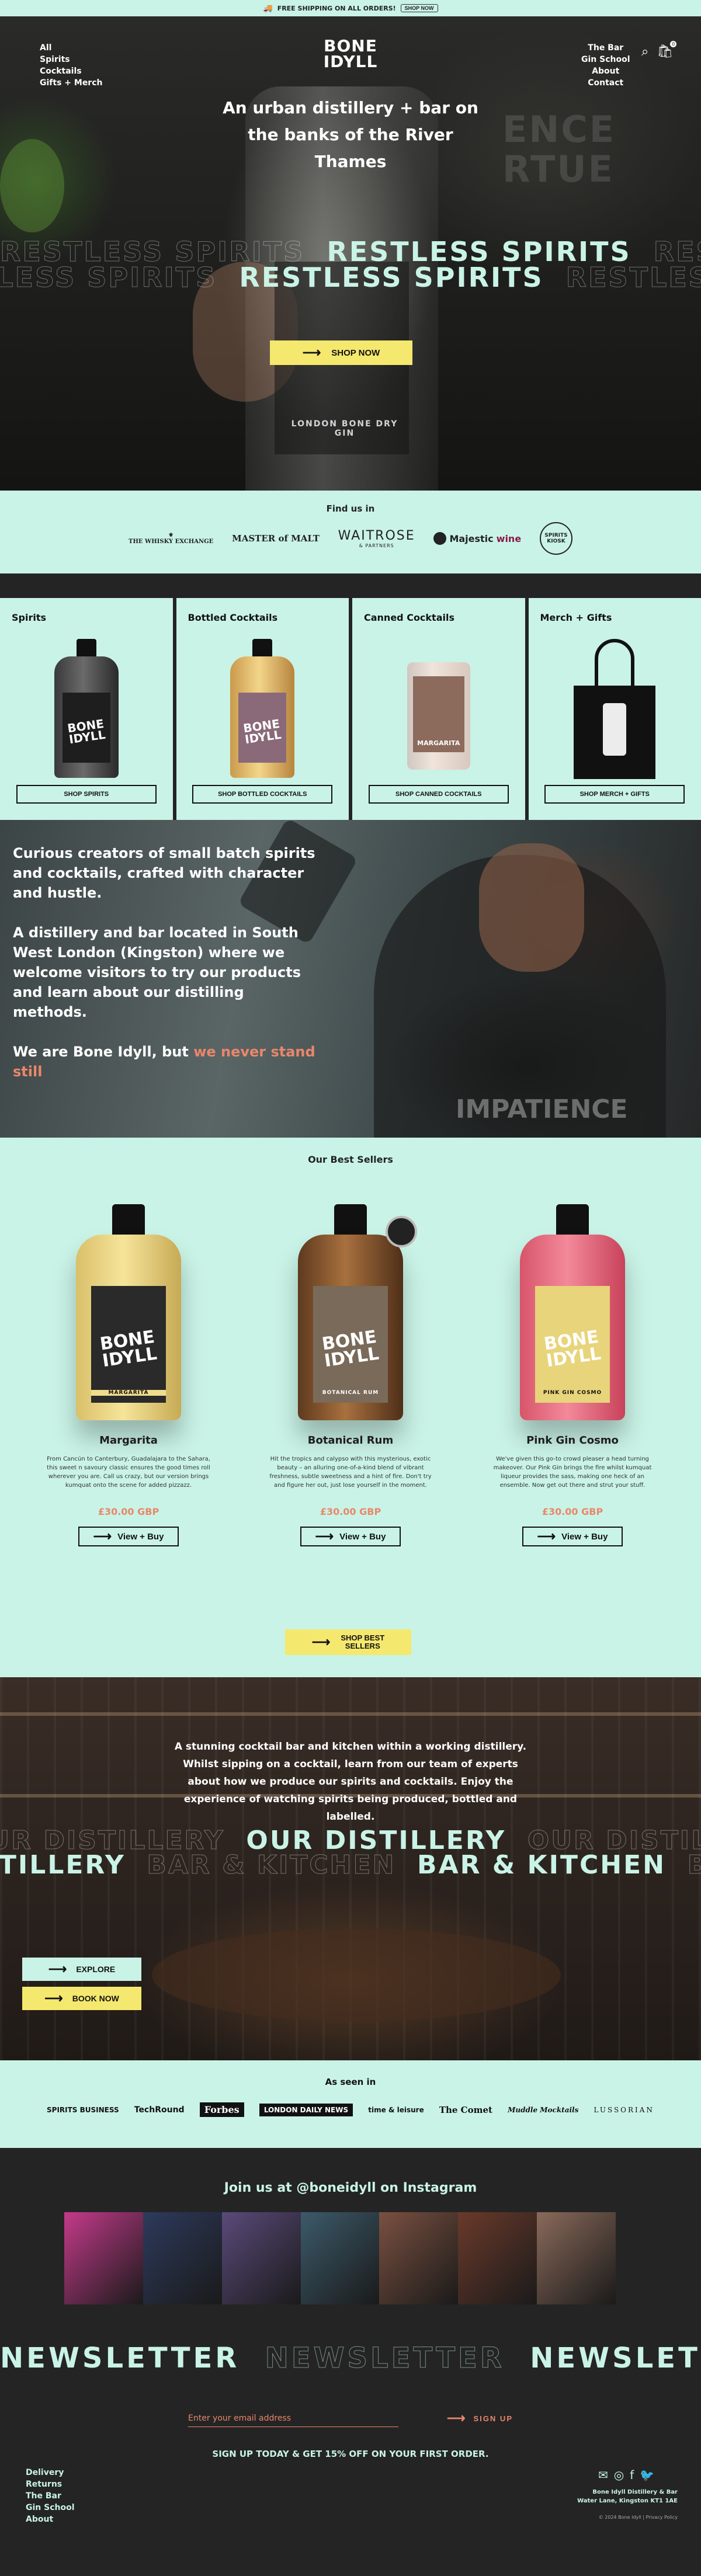 This screenshot has height=2576, width=701. I want to click on press-spirits-business: SPIRITS BUSINESS, so click(83, 2109).